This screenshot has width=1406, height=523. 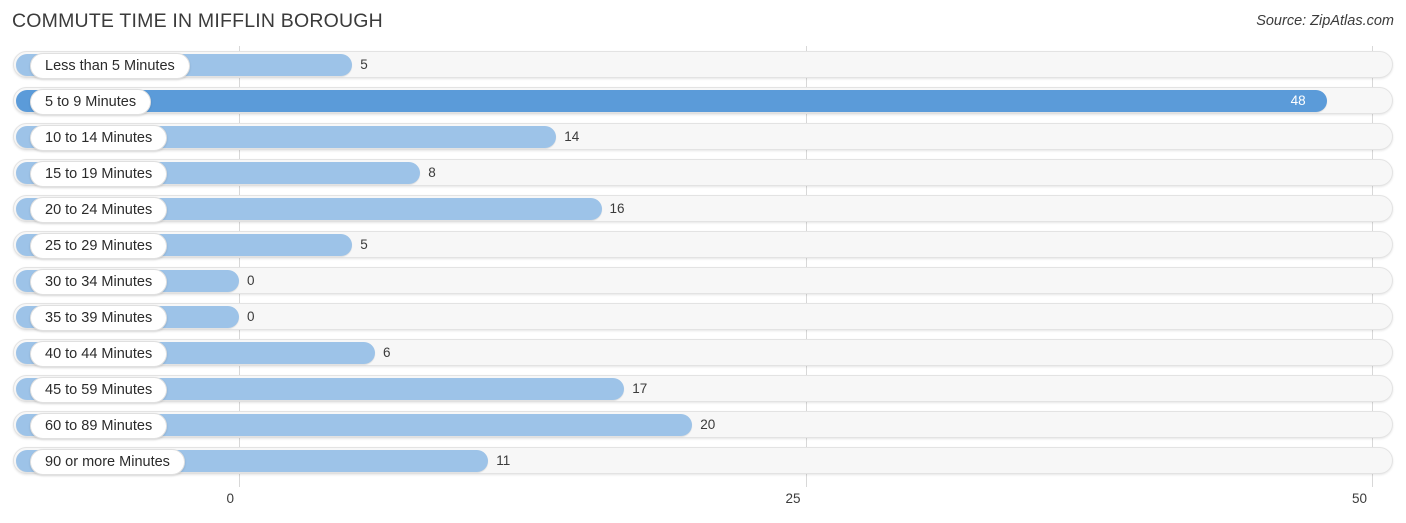 I want to click on bar-value-label: 16, so click(x=617, y=208).